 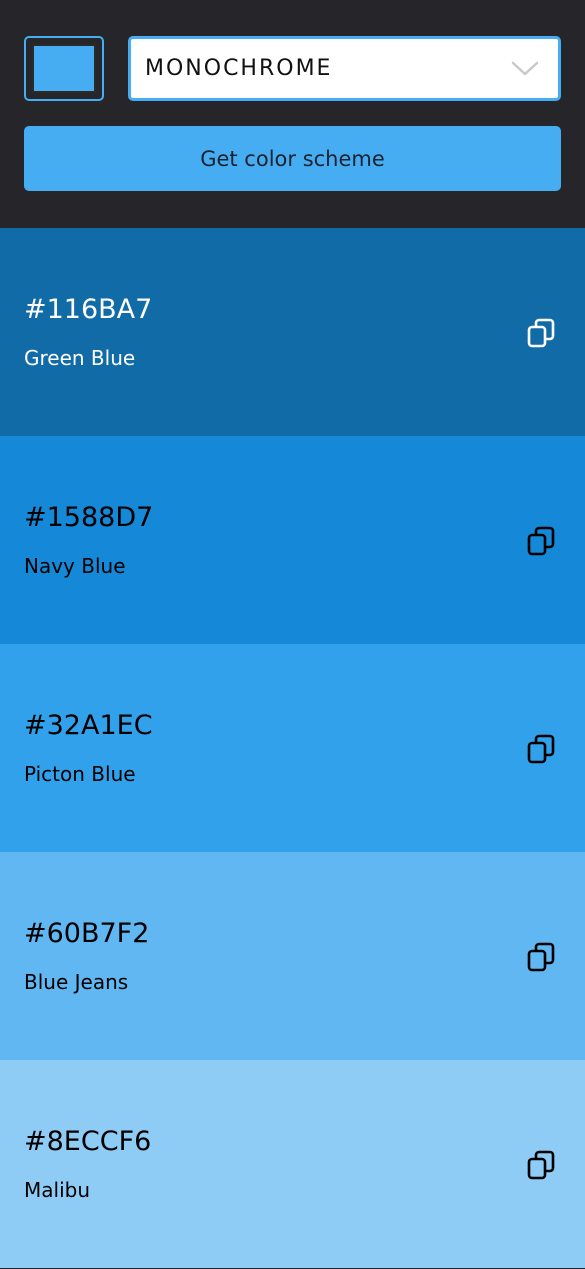 I want to click on chevron-down-icon, so click(x=525, y=68).